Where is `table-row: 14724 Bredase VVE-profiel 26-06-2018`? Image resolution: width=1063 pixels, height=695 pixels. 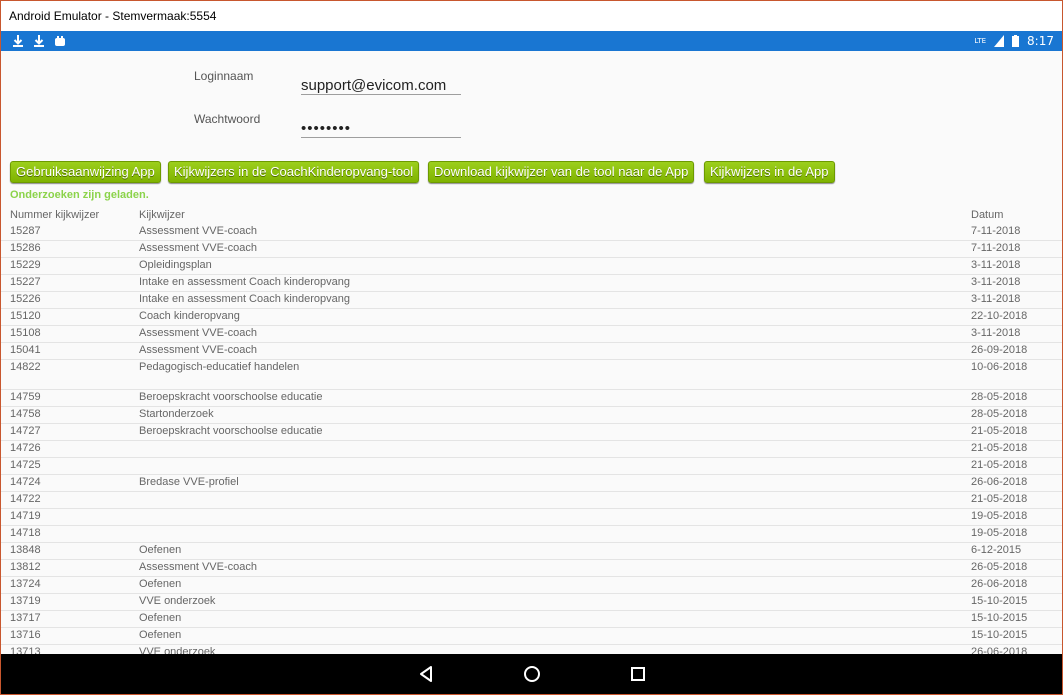
table-row: 14724 Bredase VVE-profiel 26-06-2018 is located at coordinates (531, 483).